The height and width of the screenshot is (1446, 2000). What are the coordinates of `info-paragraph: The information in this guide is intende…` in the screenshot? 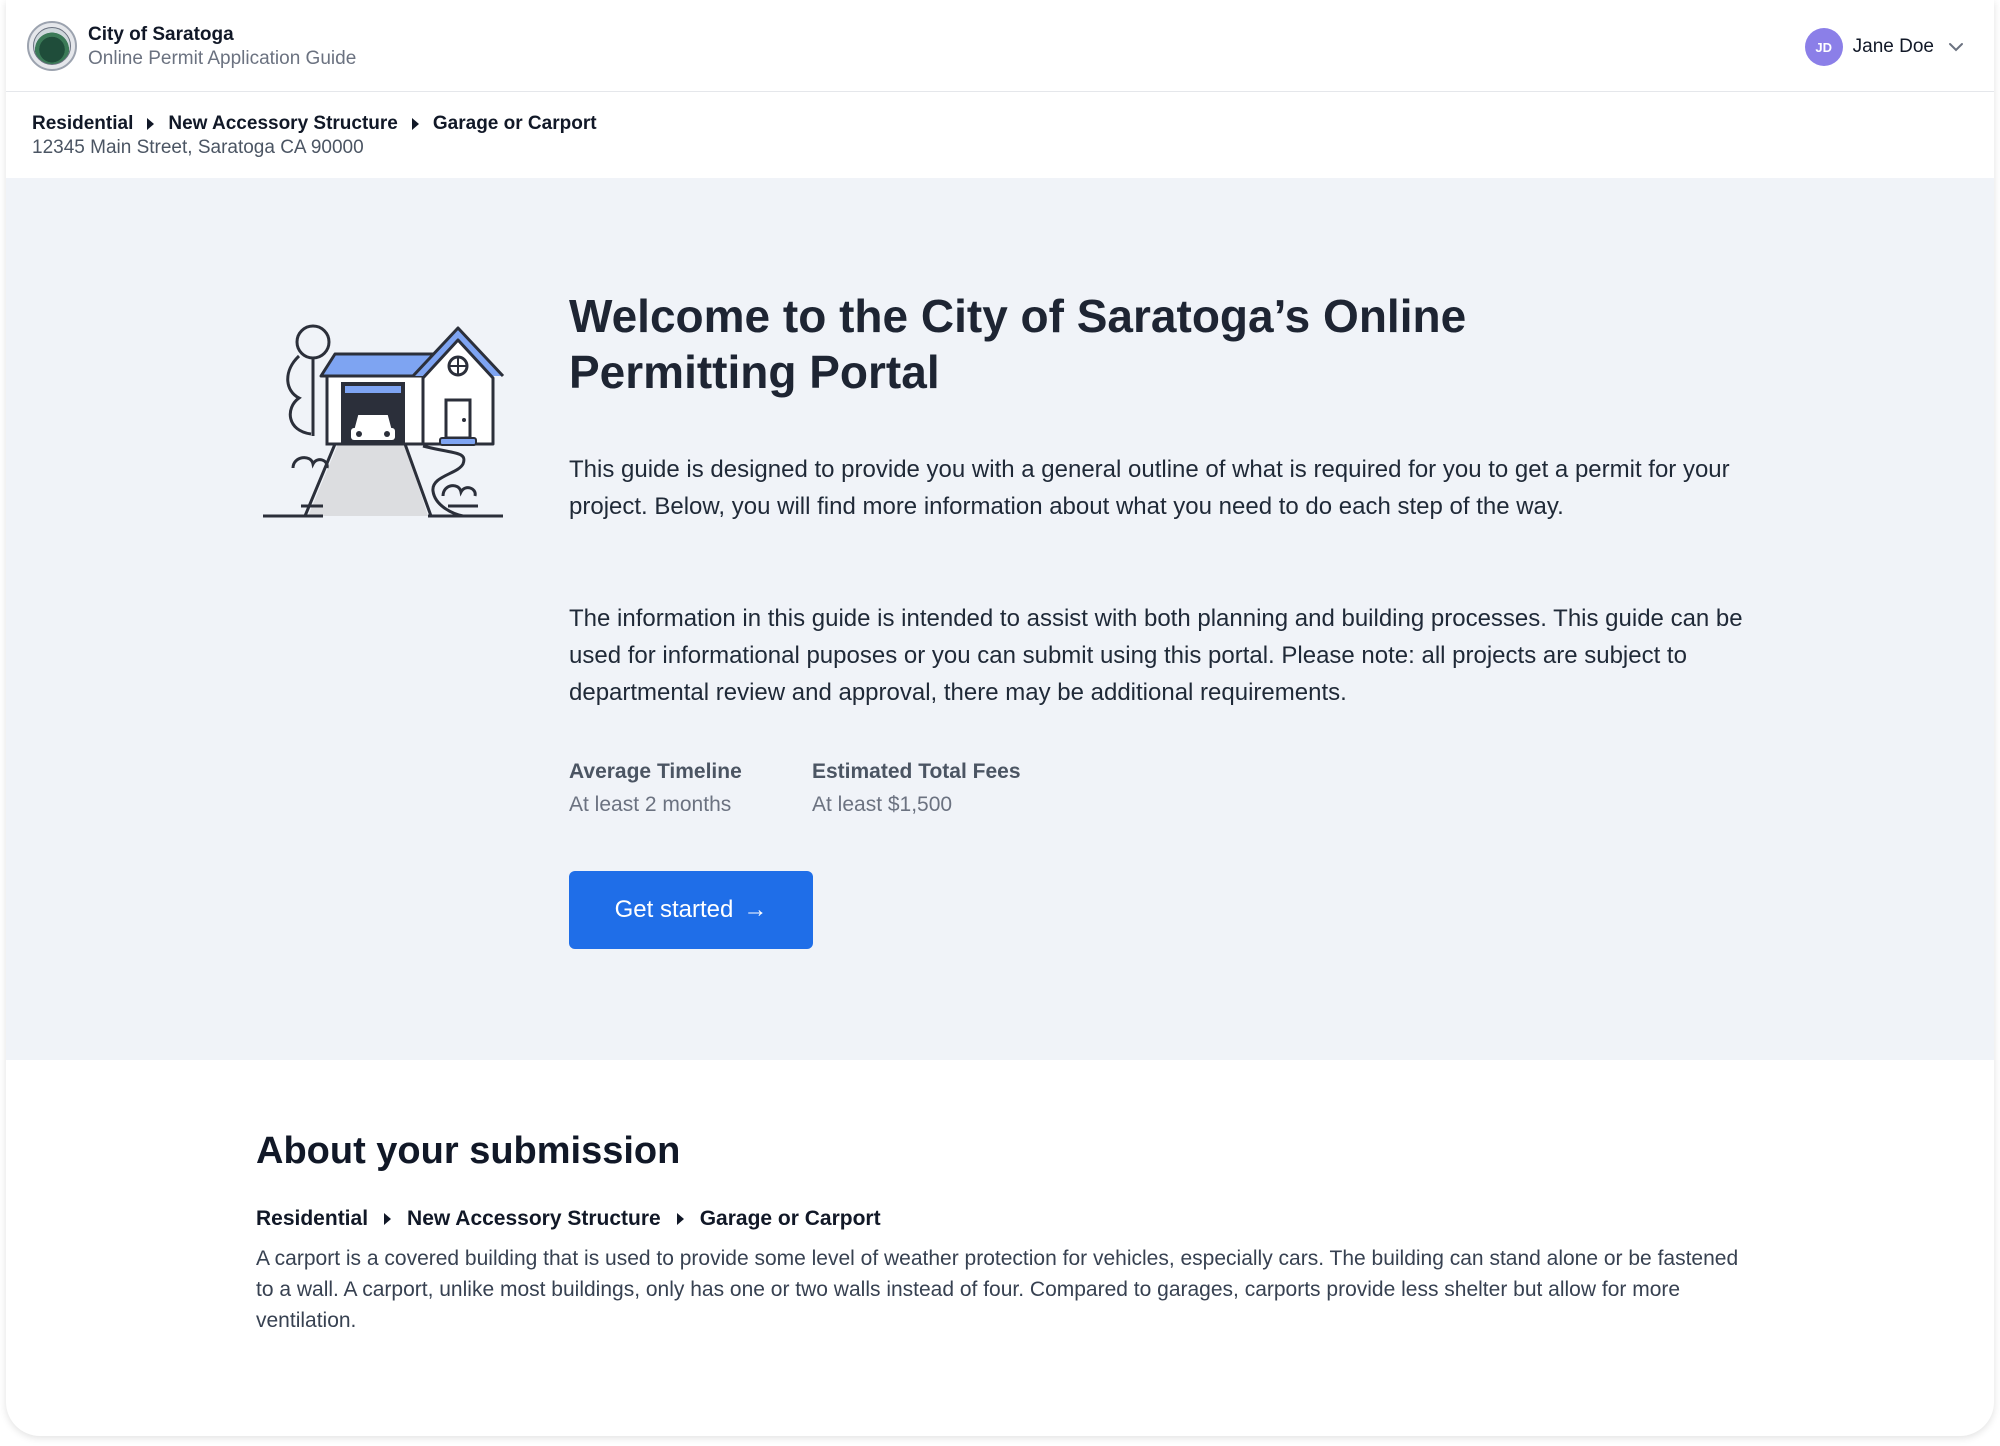 It's located at (1156, 655).